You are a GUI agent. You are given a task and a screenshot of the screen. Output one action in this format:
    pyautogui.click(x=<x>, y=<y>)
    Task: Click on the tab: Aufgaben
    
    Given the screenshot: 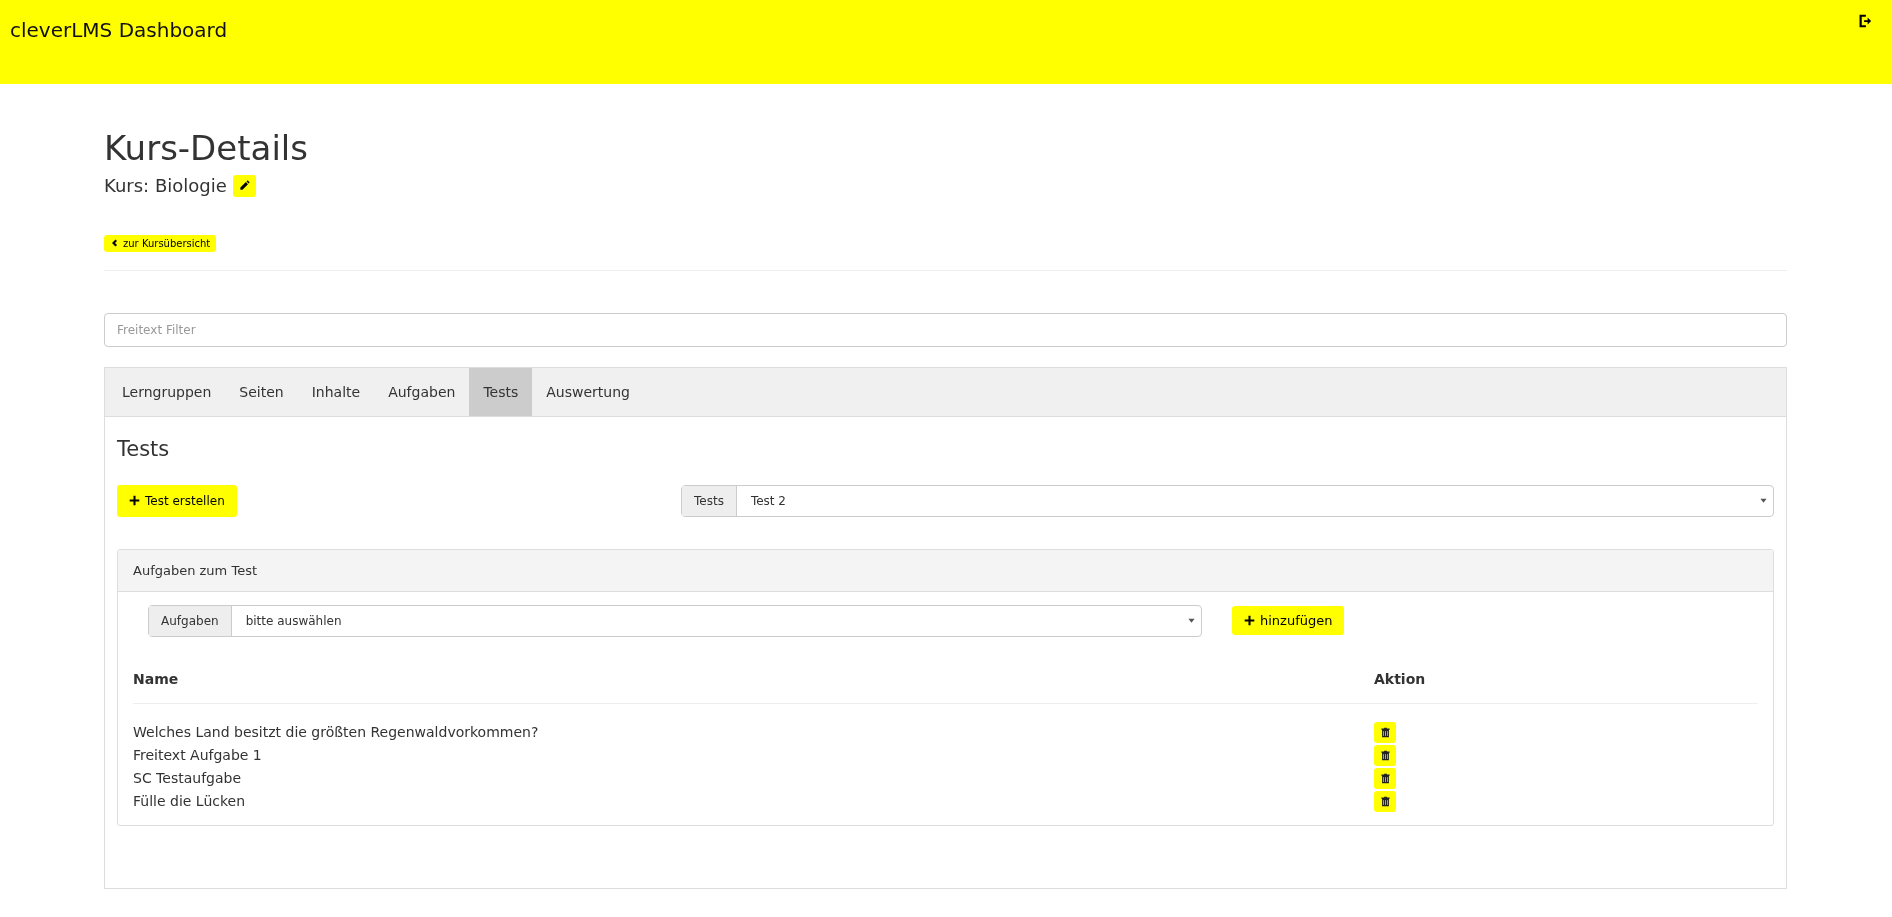 What is the action you would take?
    pyautogui.click(x=422, y=391)
    